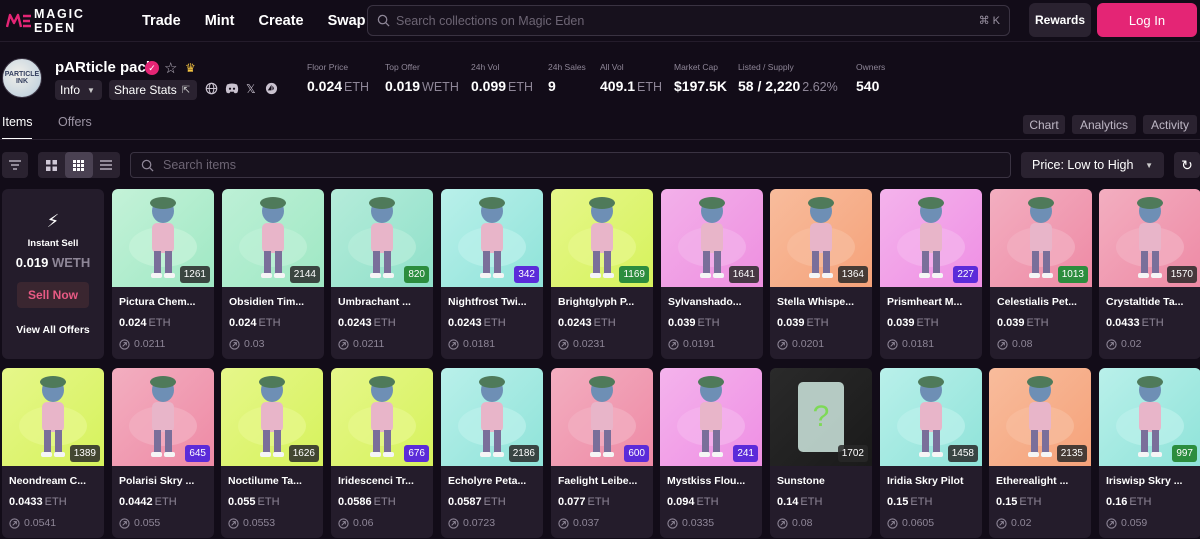 The image size is (1200, 539). Describe the element at coordinates (1170, 124) in the screenshot. I see `tab-activity: Activity` at that location.